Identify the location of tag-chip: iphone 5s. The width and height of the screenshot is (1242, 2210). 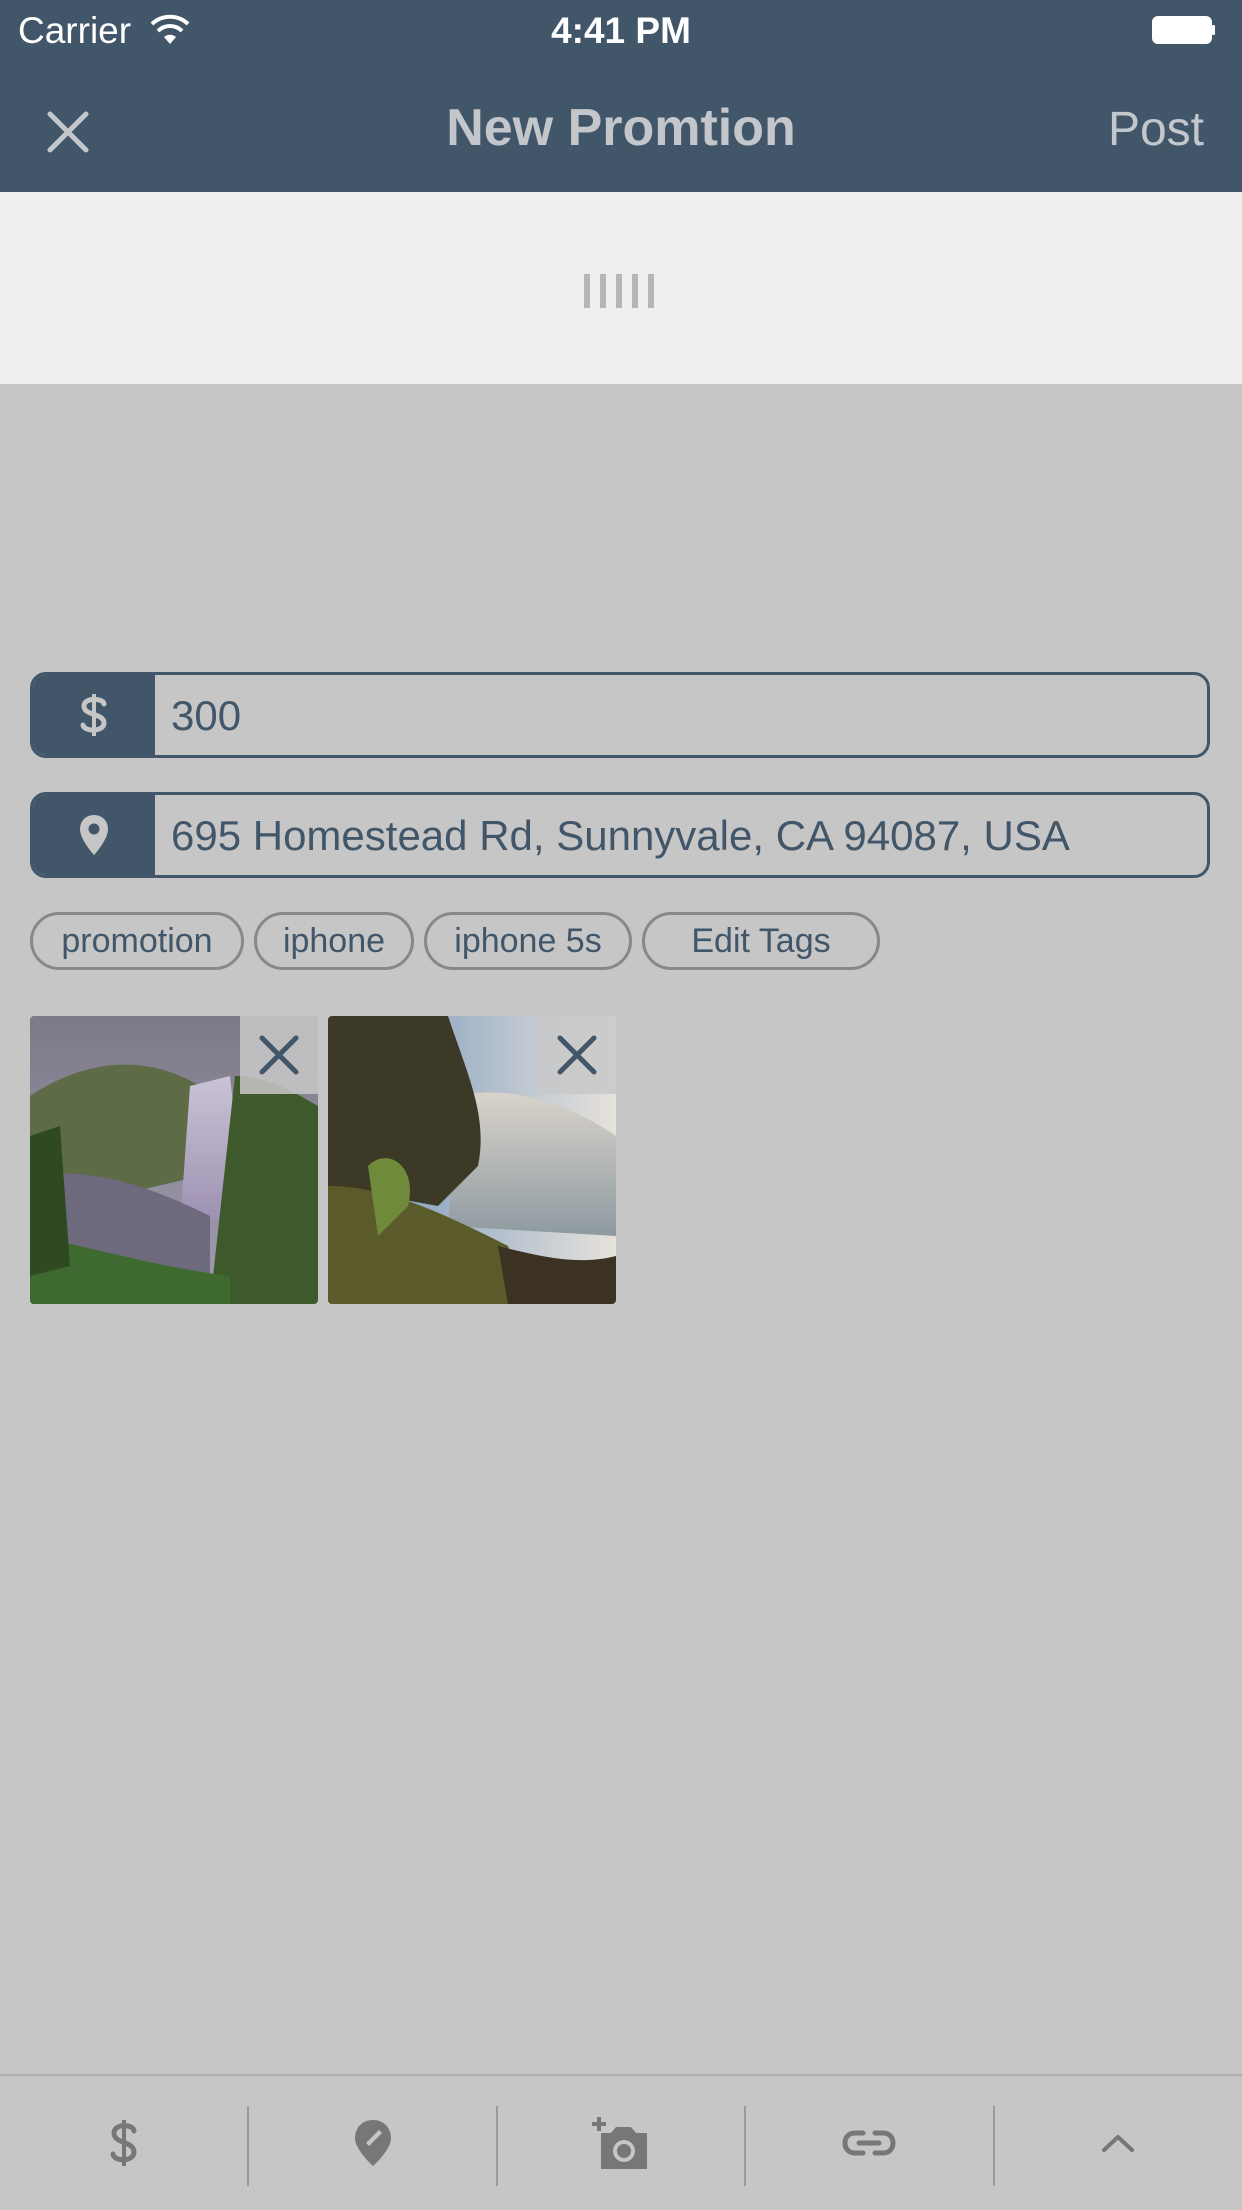
(528, 941).